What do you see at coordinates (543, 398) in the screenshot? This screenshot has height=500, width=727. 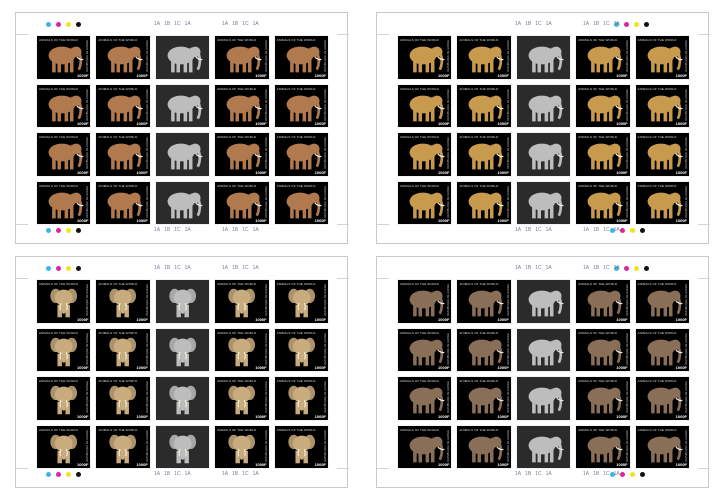 I see `stamp-center-grey` at bounding box center [543, 398].